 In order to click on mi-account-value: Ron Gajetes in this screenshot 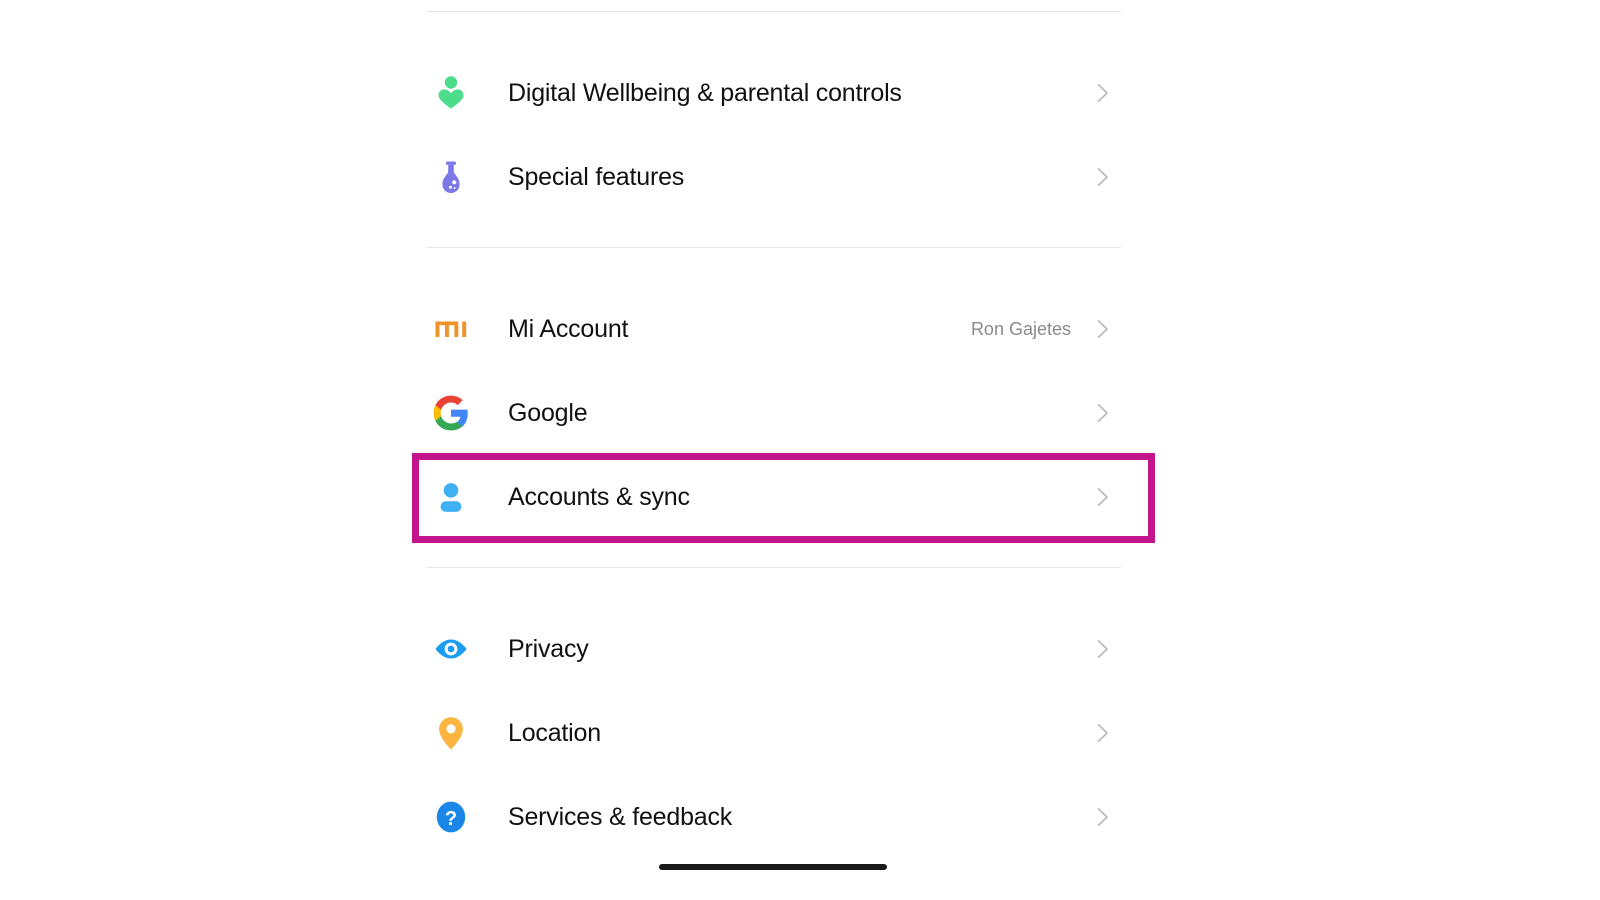, I will do `click(1020, 328)`.